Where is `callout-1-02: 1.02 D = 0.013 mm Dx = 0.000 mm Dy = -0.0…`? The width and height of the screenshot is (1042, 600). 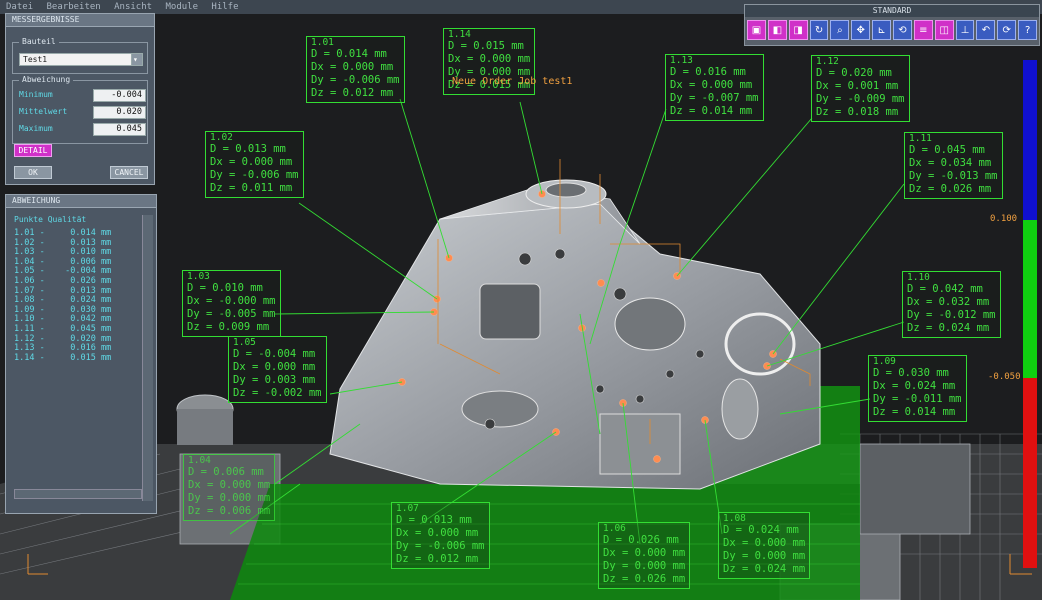 callout-1-02: 1.02 D = 0.013 mm Dx = 0.000 mm Dy = -0.0… is located at coordinates (254, 164).